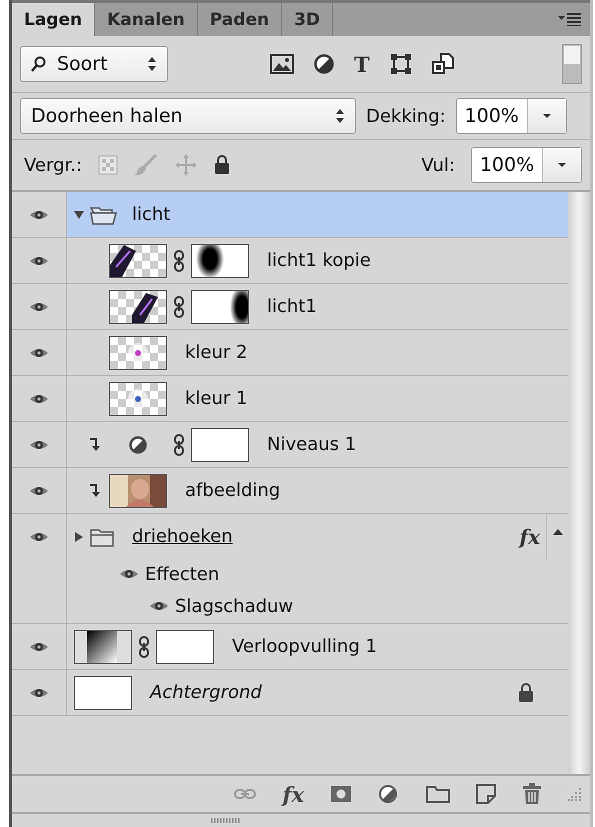 The width and height of the screenshot is (595, 827). What do you see at coordinates (234, 606) in the screenshot?
I see `effect-name: Slagschaduw` at bounding box center [234, 606].